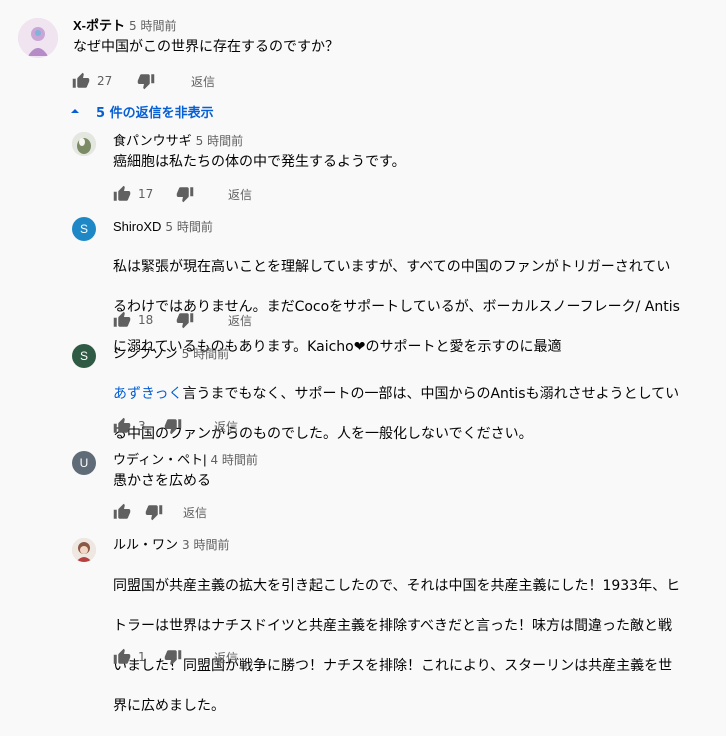 The width and height of the screenshot is (726, 736). What do you see at coordinates (162, 481) in the screenshot?
I see `comment-text: 愚かさを広める` at bounding box center [162, 481].